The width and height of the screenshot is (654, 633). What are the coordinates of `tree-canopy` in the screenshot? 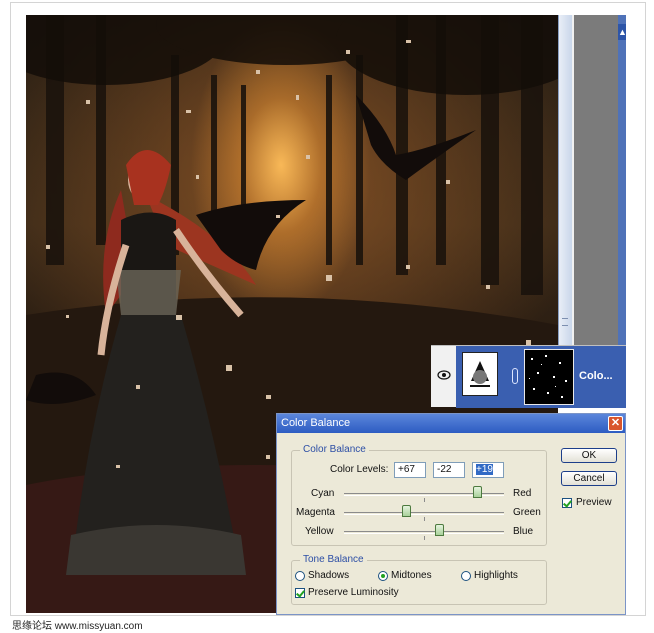 It's located at (292, 55).